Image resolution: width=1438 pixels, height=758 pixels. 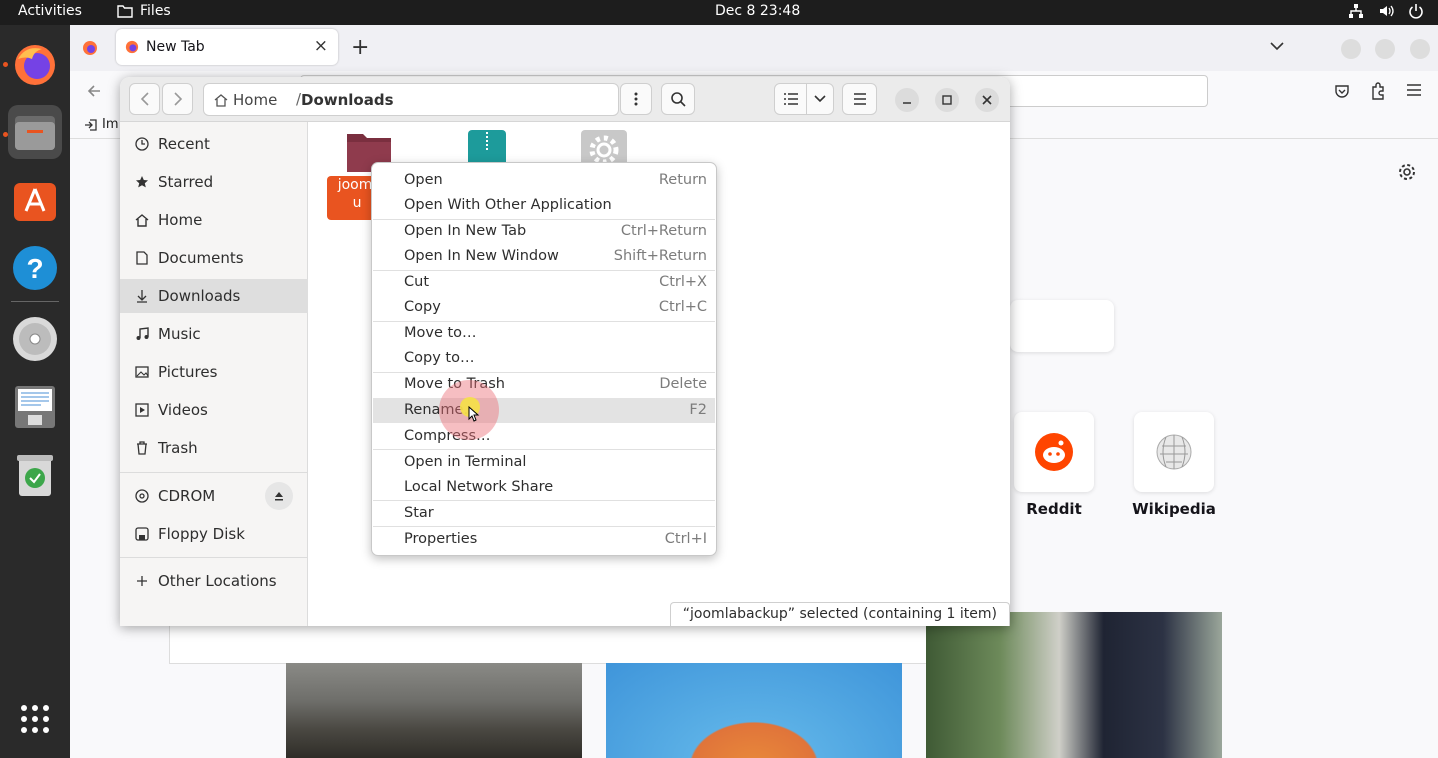 What do you see at coordinates (1414, 90) in the screenshot?
I see `hamburger-menu-icon` at bounding box center [1414, 90].